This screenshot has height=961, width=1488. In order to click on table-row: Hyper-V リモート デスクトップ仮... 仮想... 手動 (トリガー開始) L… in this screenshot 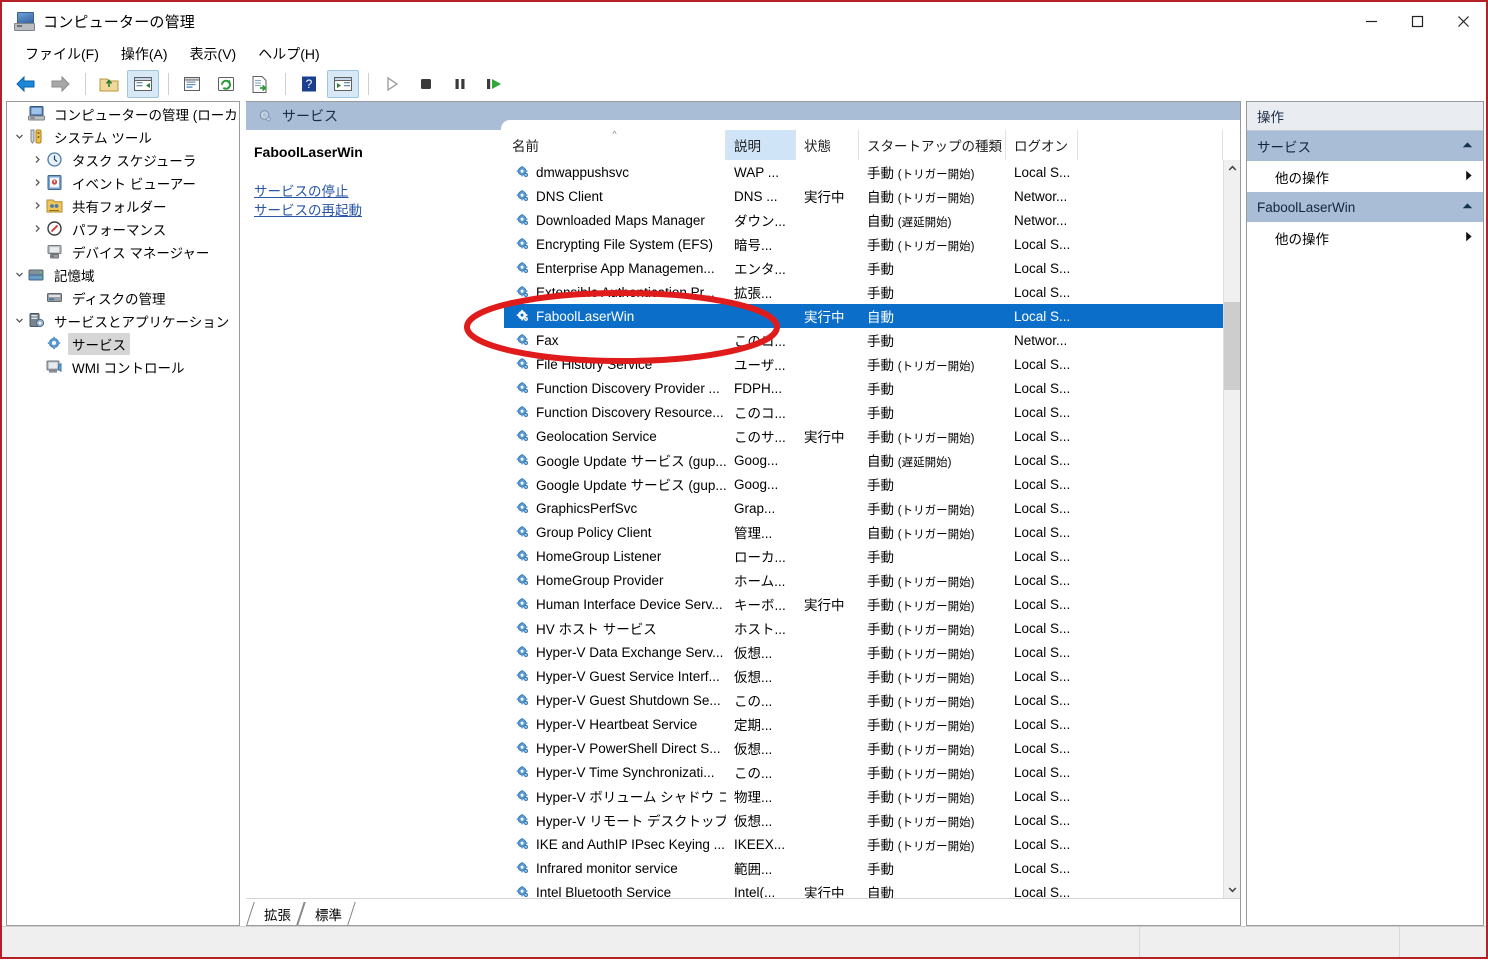, I will do `click(872, 820)`.